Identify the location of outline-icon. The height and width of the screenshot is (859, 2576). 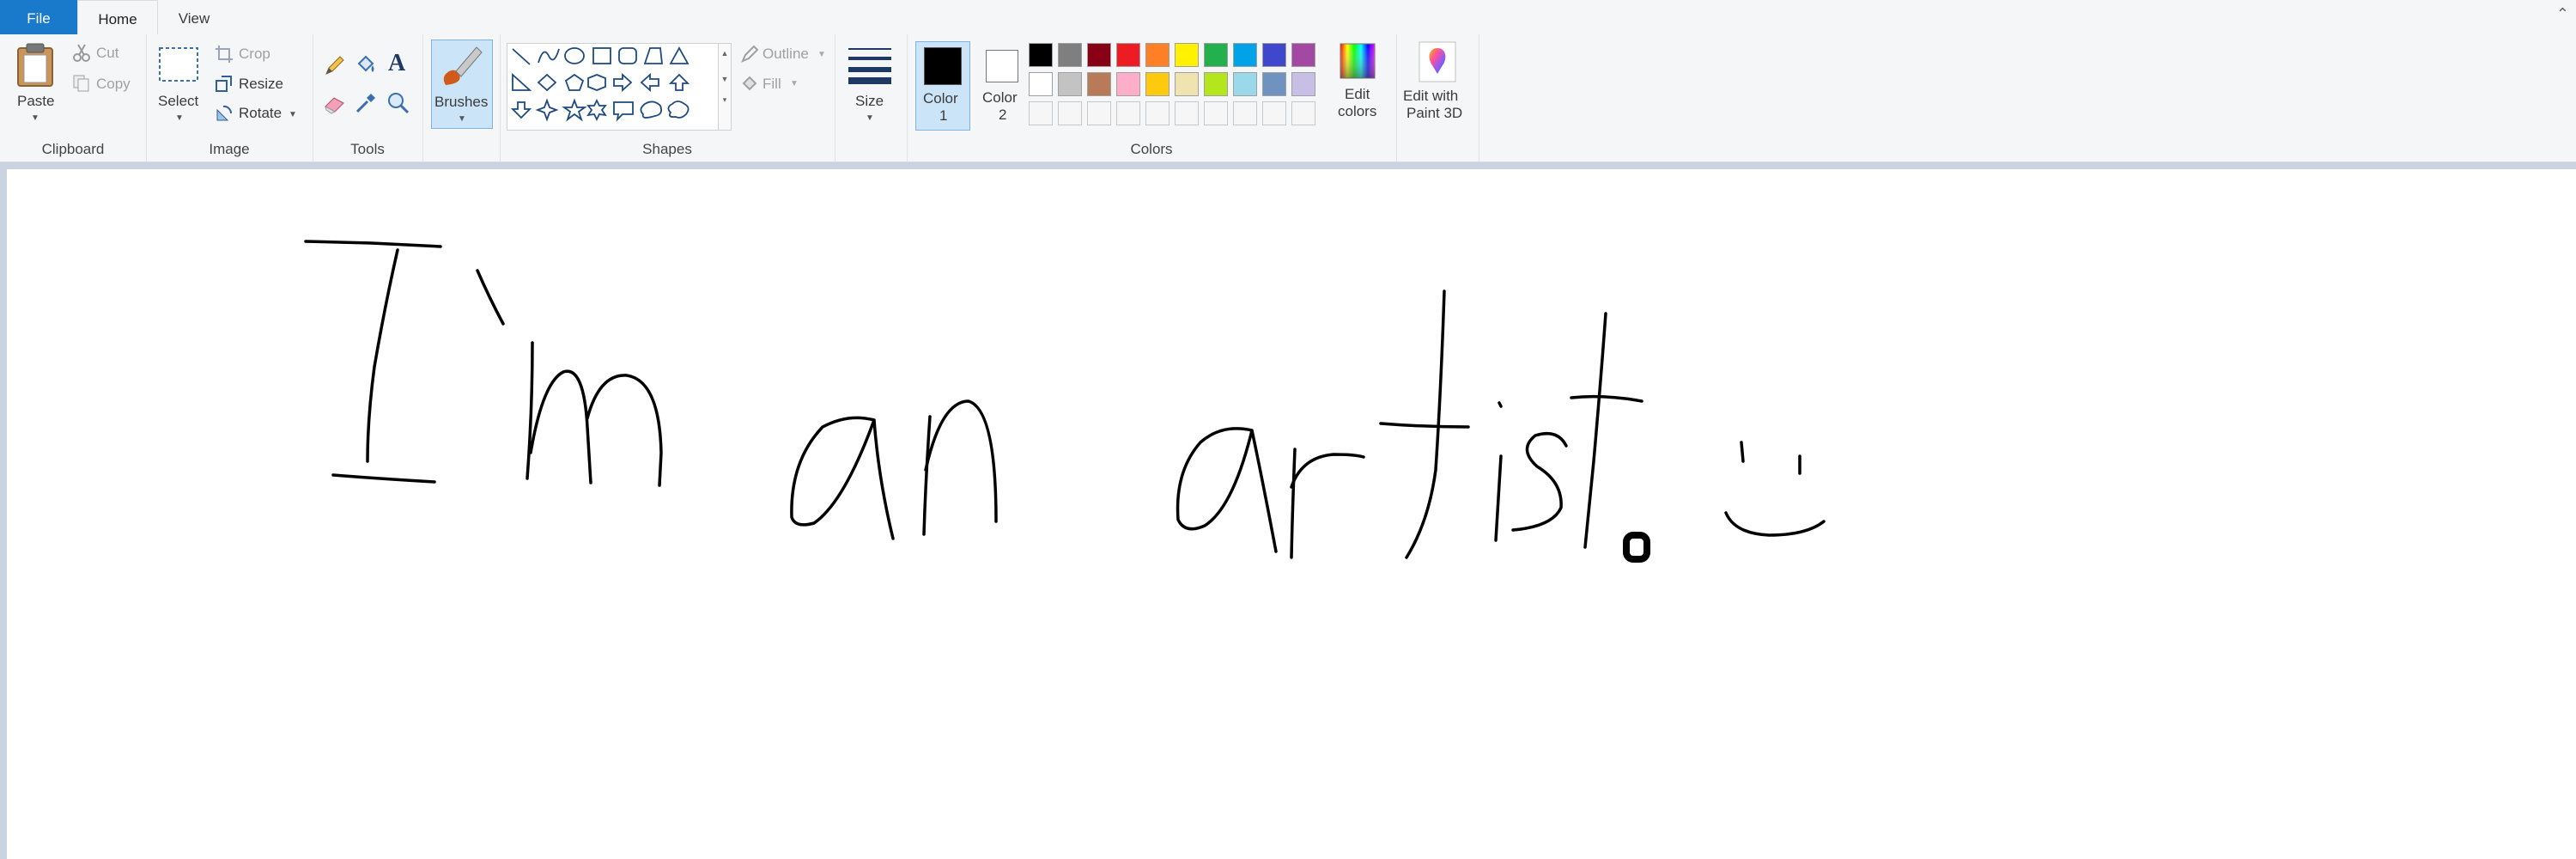
(750, 54).